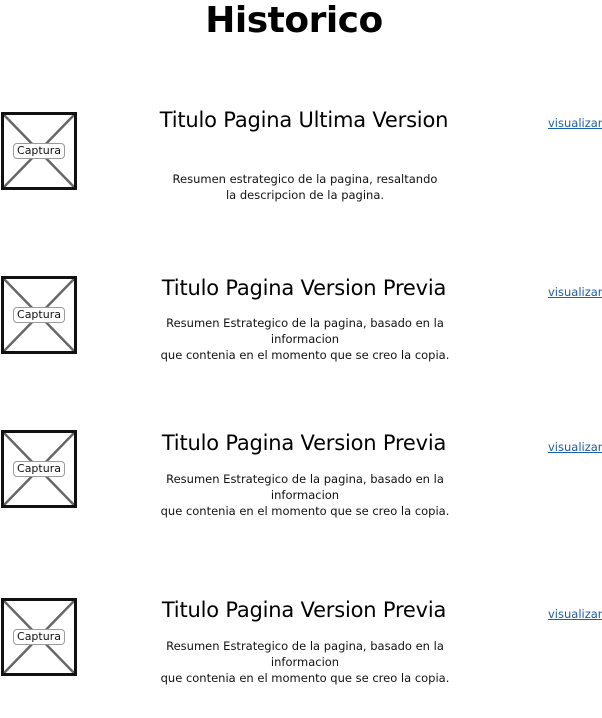 This screenshot has height=718, width=602. Describe the element at coordinates (304, 120) in the screenshot. I see `entry-title: Titulo Pagina Ultima Version` at that location.